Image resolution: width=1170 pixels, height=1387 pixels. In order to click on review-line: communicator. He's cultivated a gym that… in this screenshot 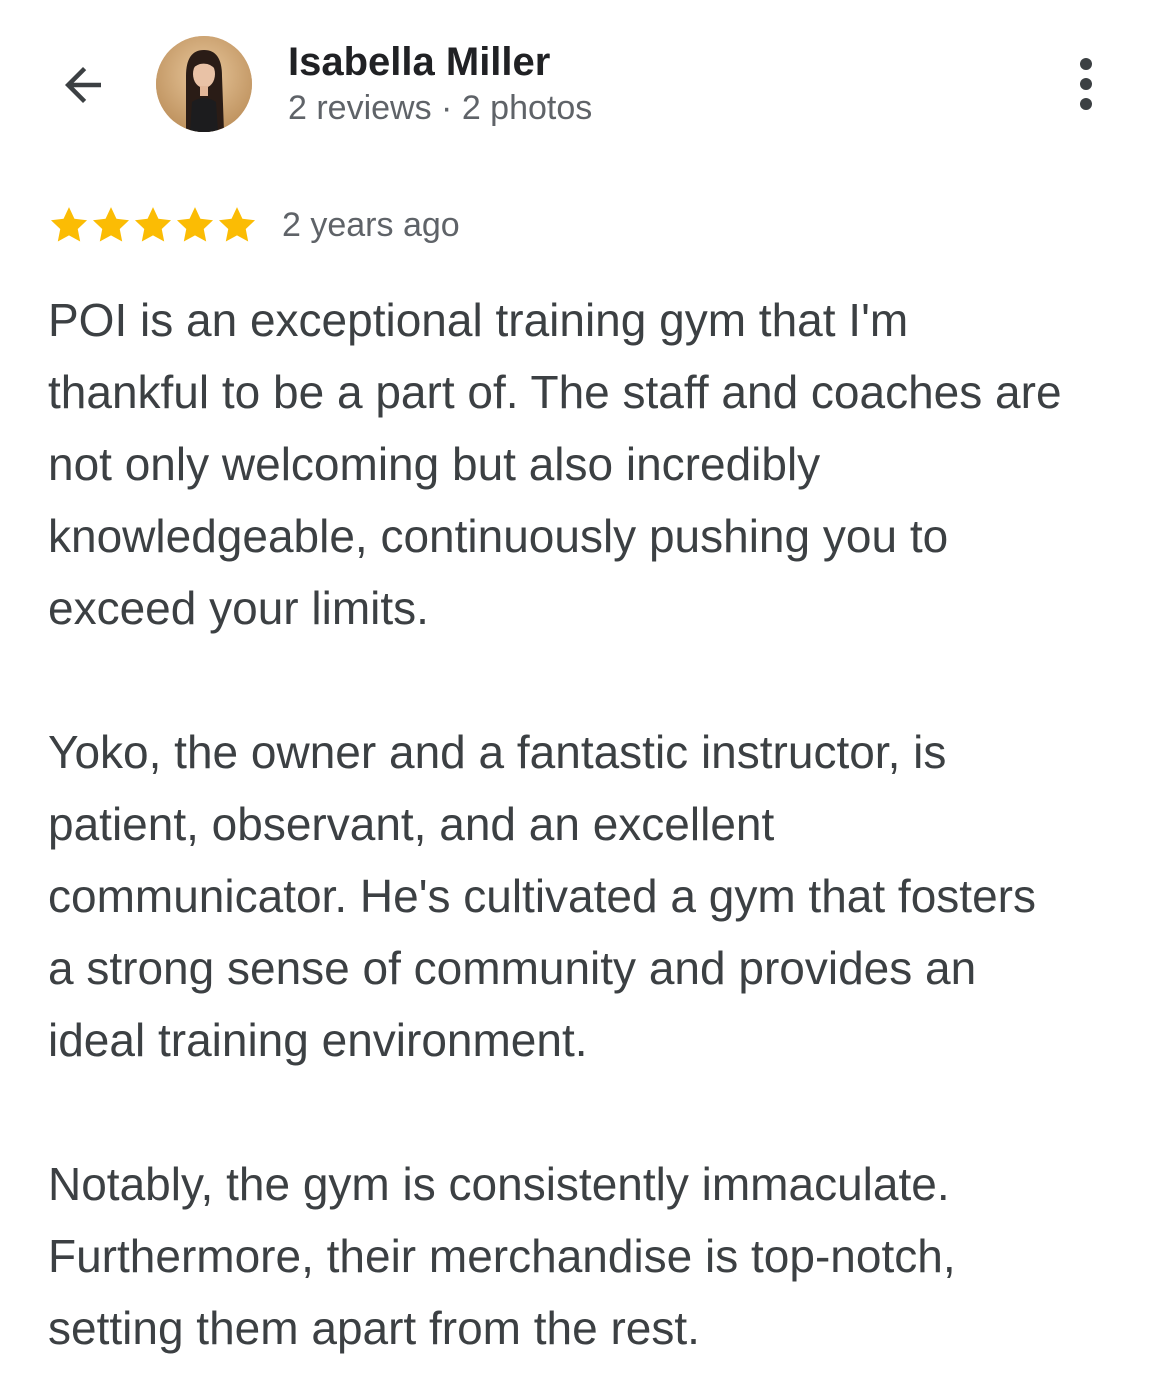, I will do `click(542, 896)`.